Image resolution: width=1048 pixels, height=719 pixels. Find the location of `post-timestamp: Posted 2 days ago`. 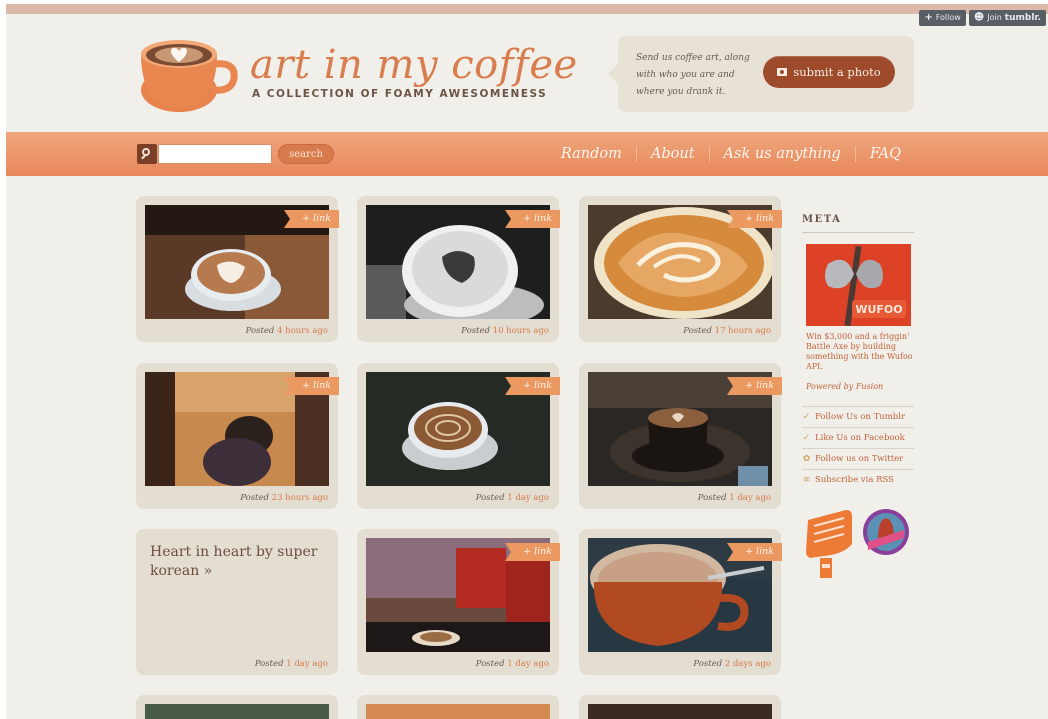

post-timestamp: Posted 2 days ago is located at coordinates (732, 664).